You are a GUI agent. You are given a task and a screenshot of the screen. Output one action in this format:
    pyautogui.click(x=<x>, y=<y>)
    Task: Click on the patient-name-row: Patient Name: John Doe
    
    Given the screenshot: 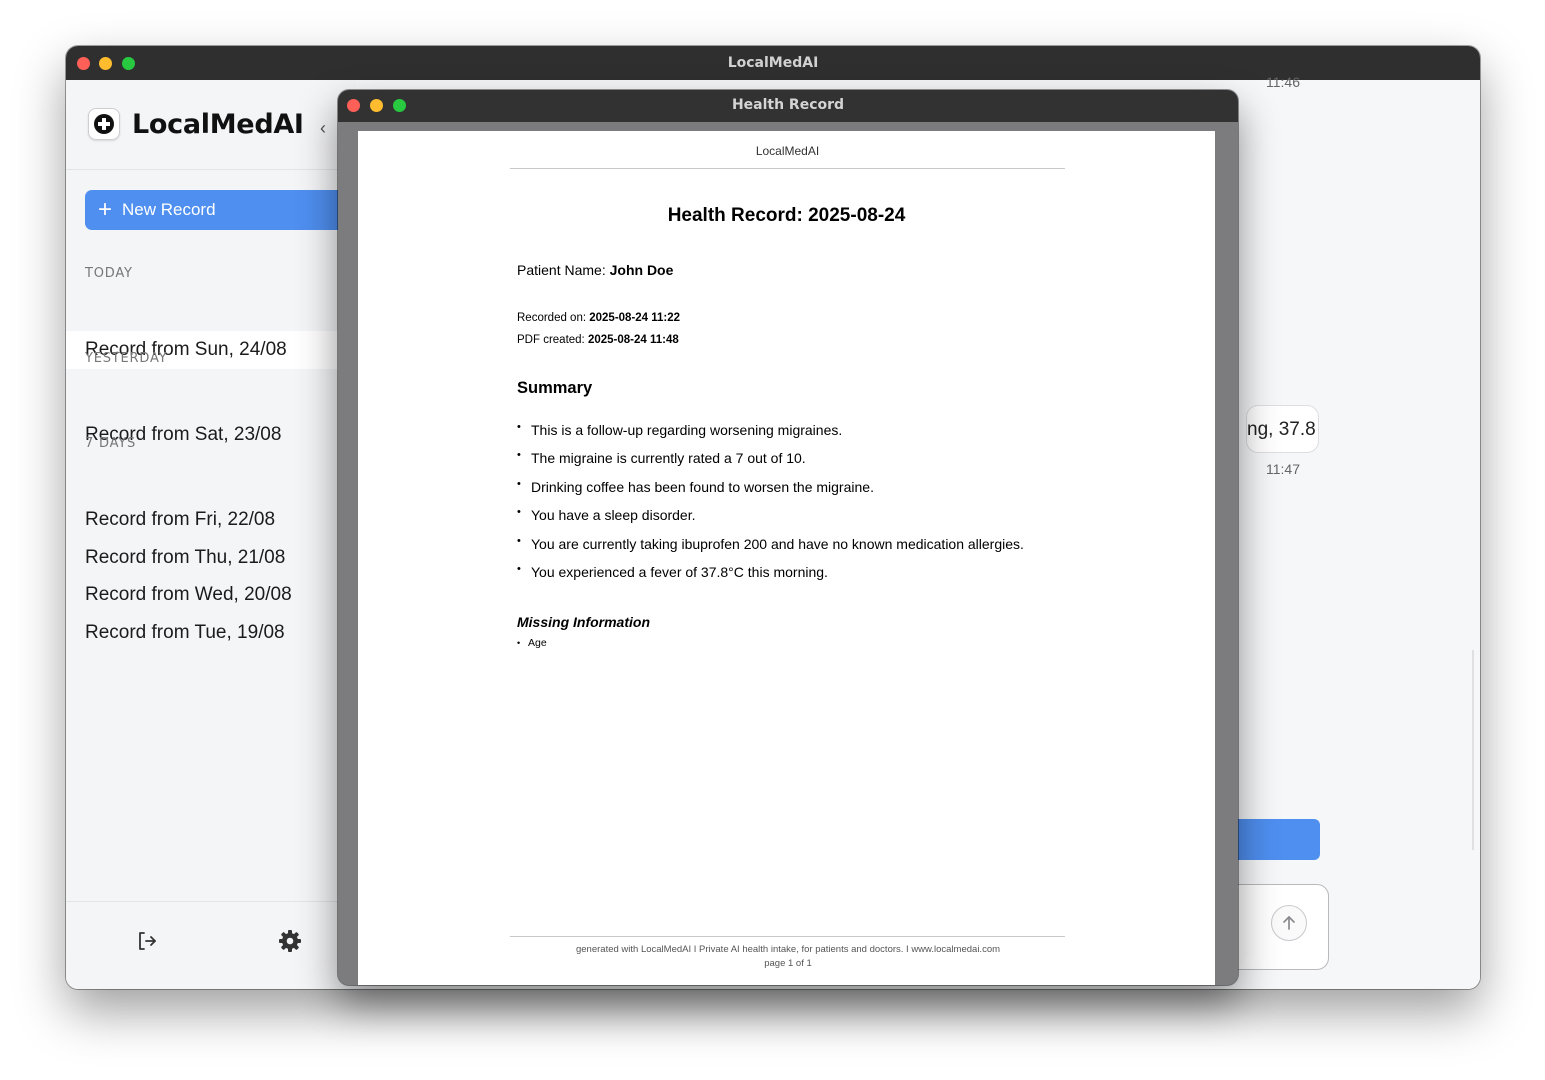 What is the action you would take?
    pyautogui.click(x=595, y=270)
    